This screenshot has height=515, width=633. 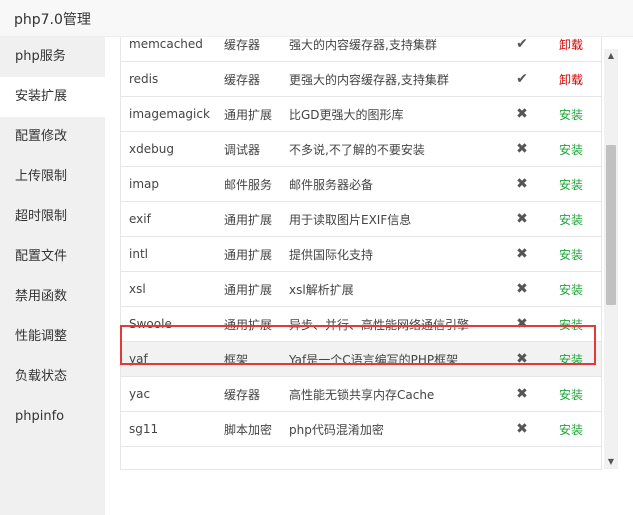 I want to click on sidebar-item-upload-limit: 上传限制, so click(x=52, y=177).